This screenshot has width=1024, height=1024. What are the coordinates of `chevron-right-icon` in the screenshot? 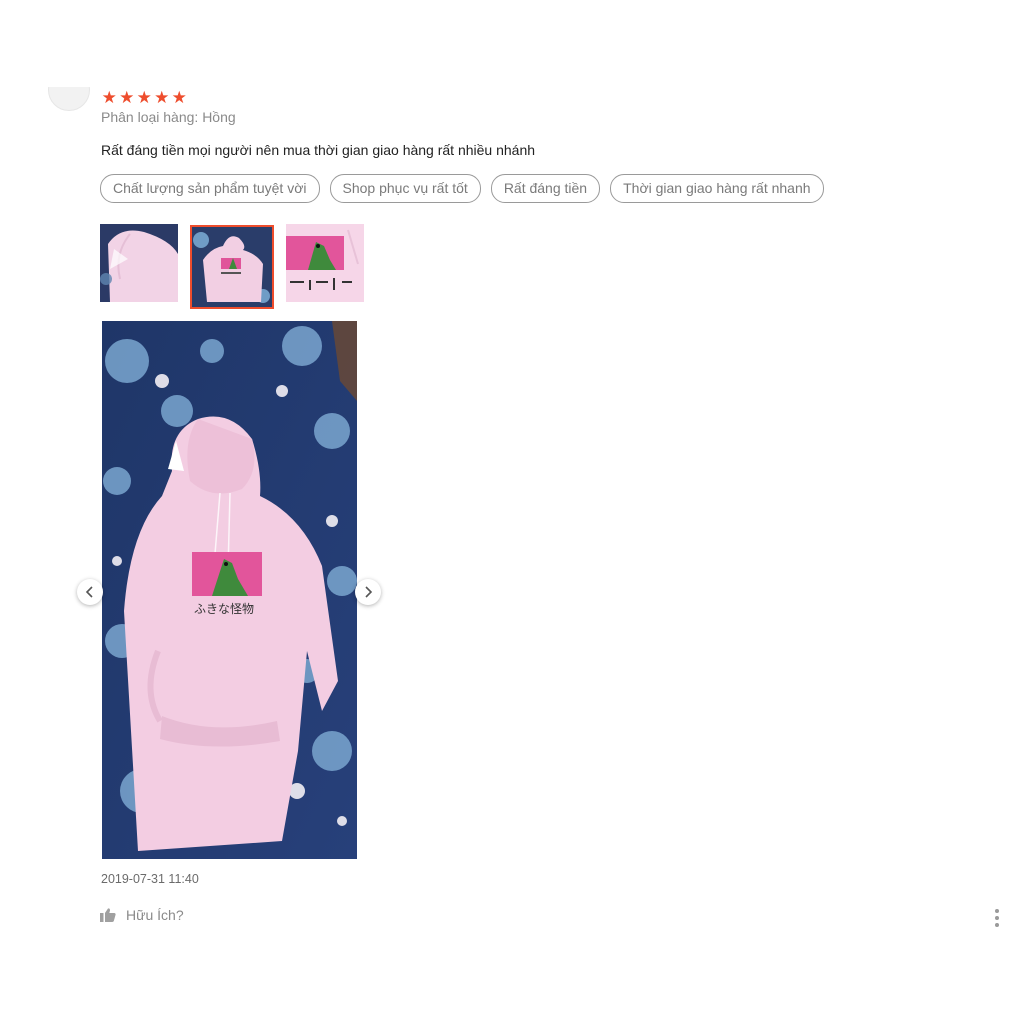 It's located at (369, 592).